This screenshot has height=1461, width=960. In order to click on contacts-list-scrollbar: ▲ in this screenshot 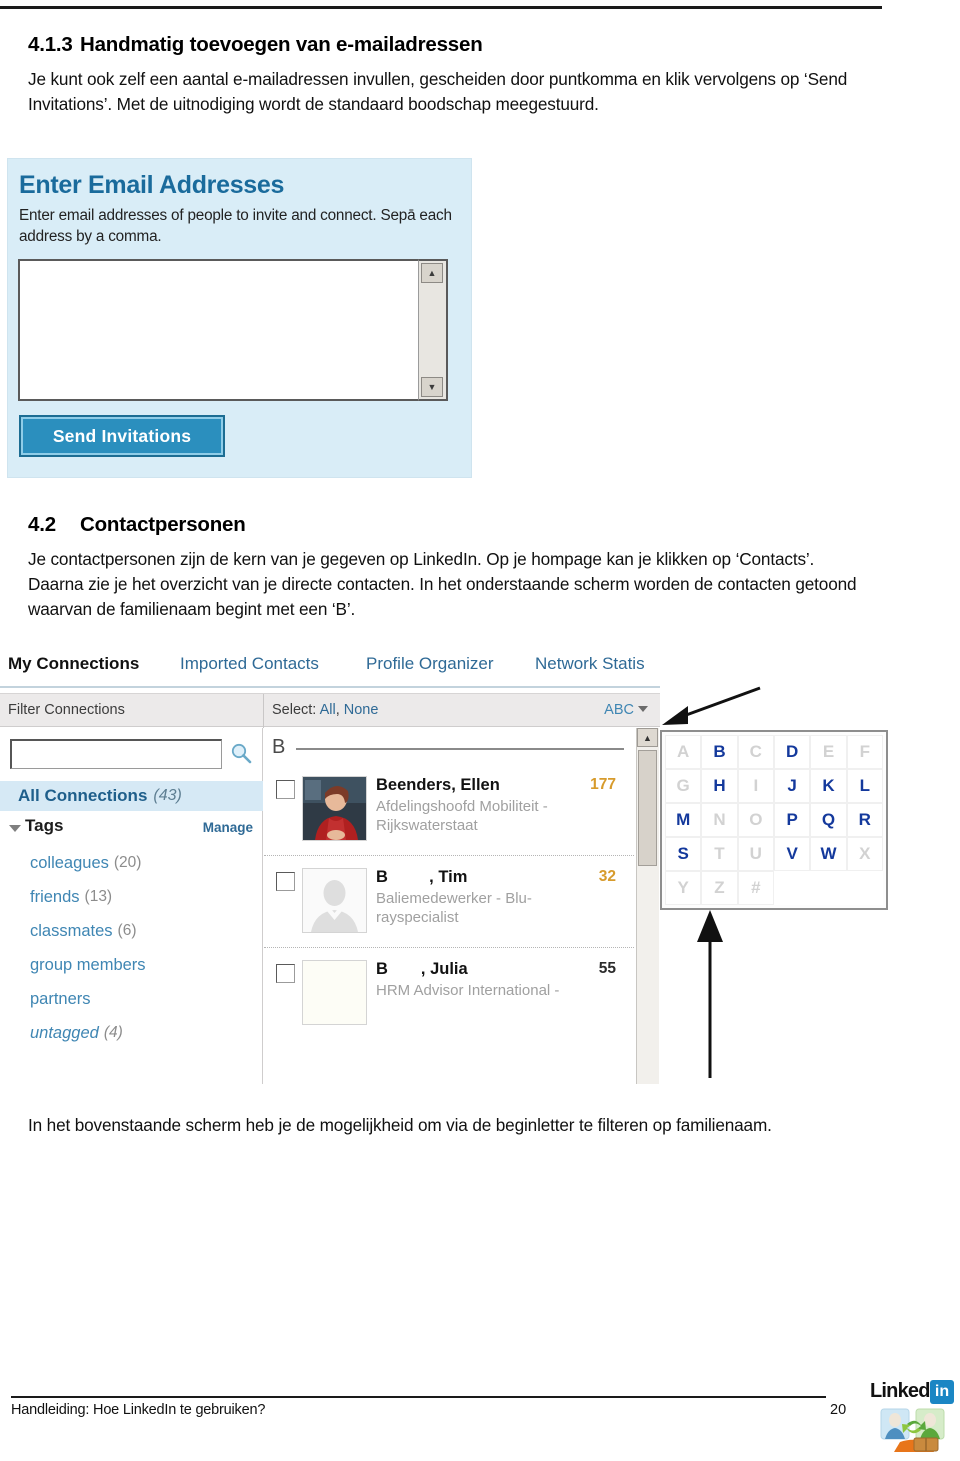, I will do `click(647, 906)`.